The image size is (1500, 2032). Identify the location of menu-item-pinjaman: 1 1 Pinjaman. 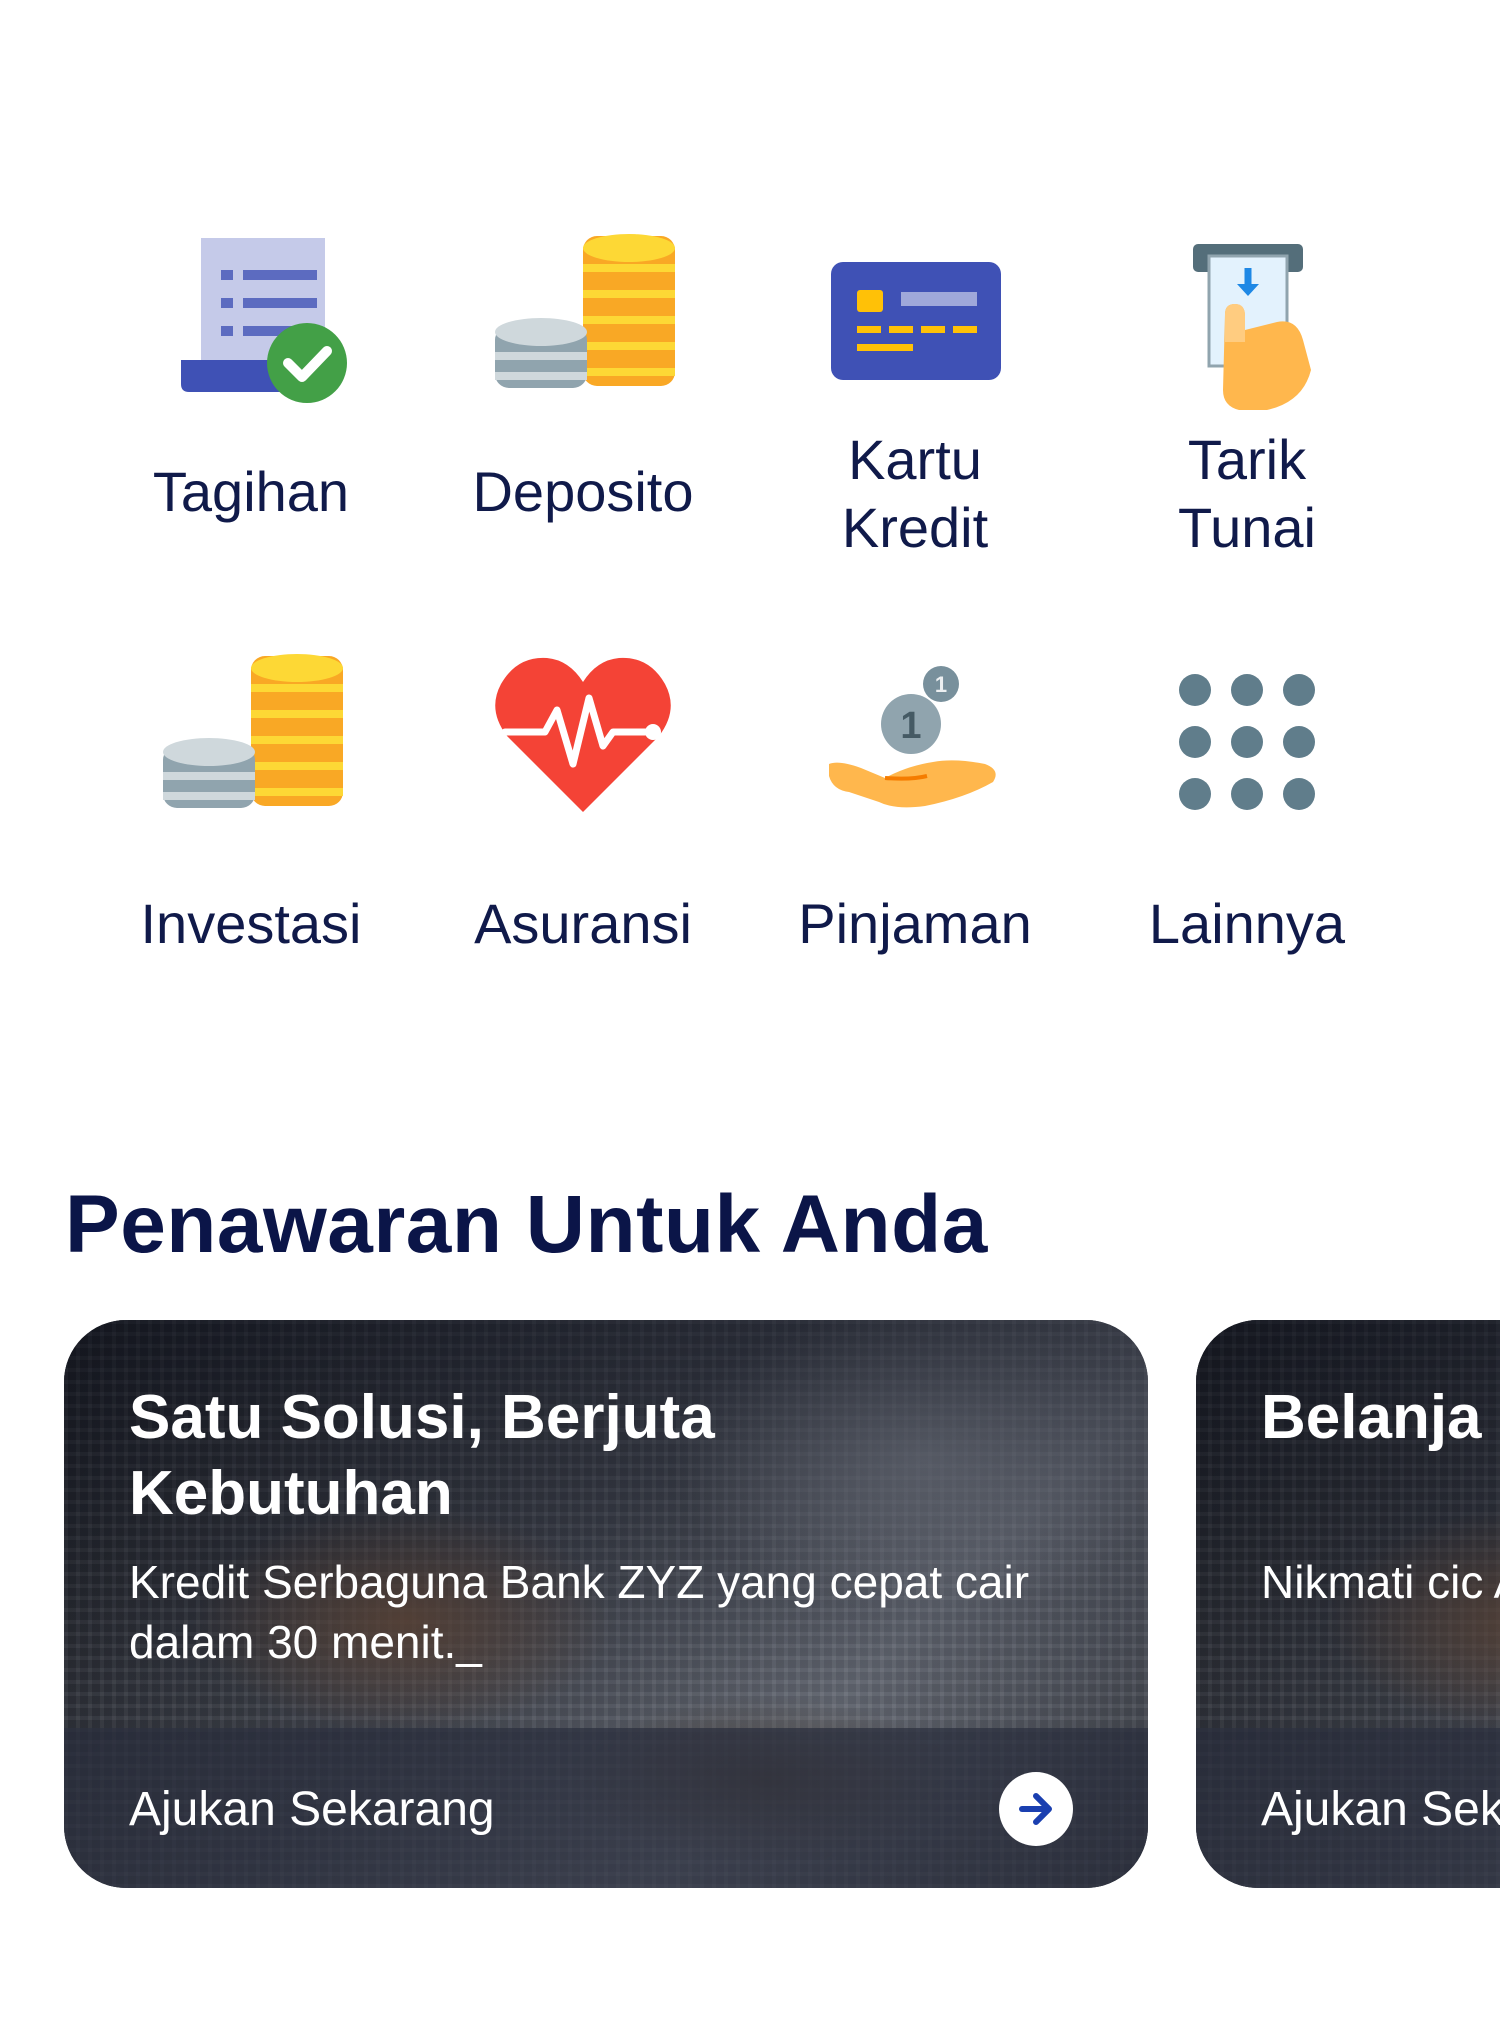
(915, 830).